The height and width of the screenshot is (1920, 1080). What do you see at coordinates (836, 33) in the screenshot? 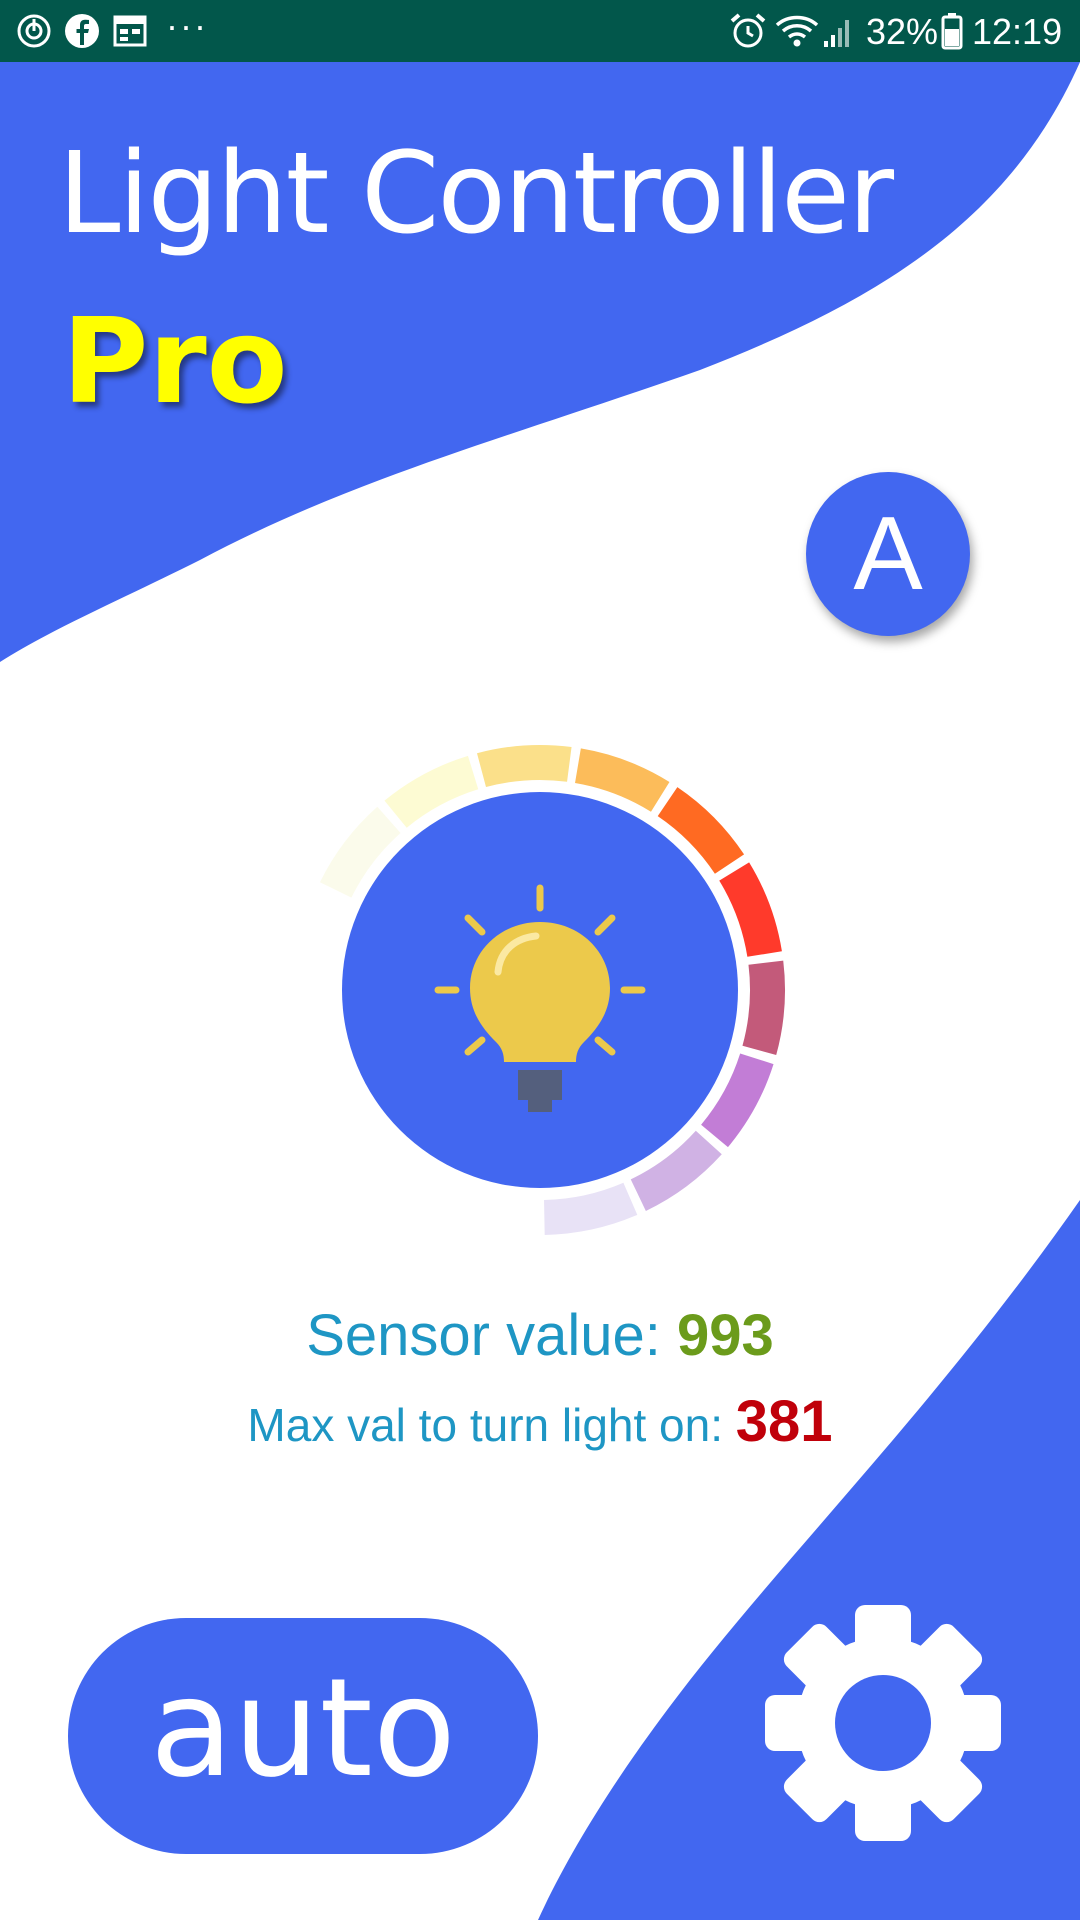
I see `signal-icon` at bounding box center [836, 33].